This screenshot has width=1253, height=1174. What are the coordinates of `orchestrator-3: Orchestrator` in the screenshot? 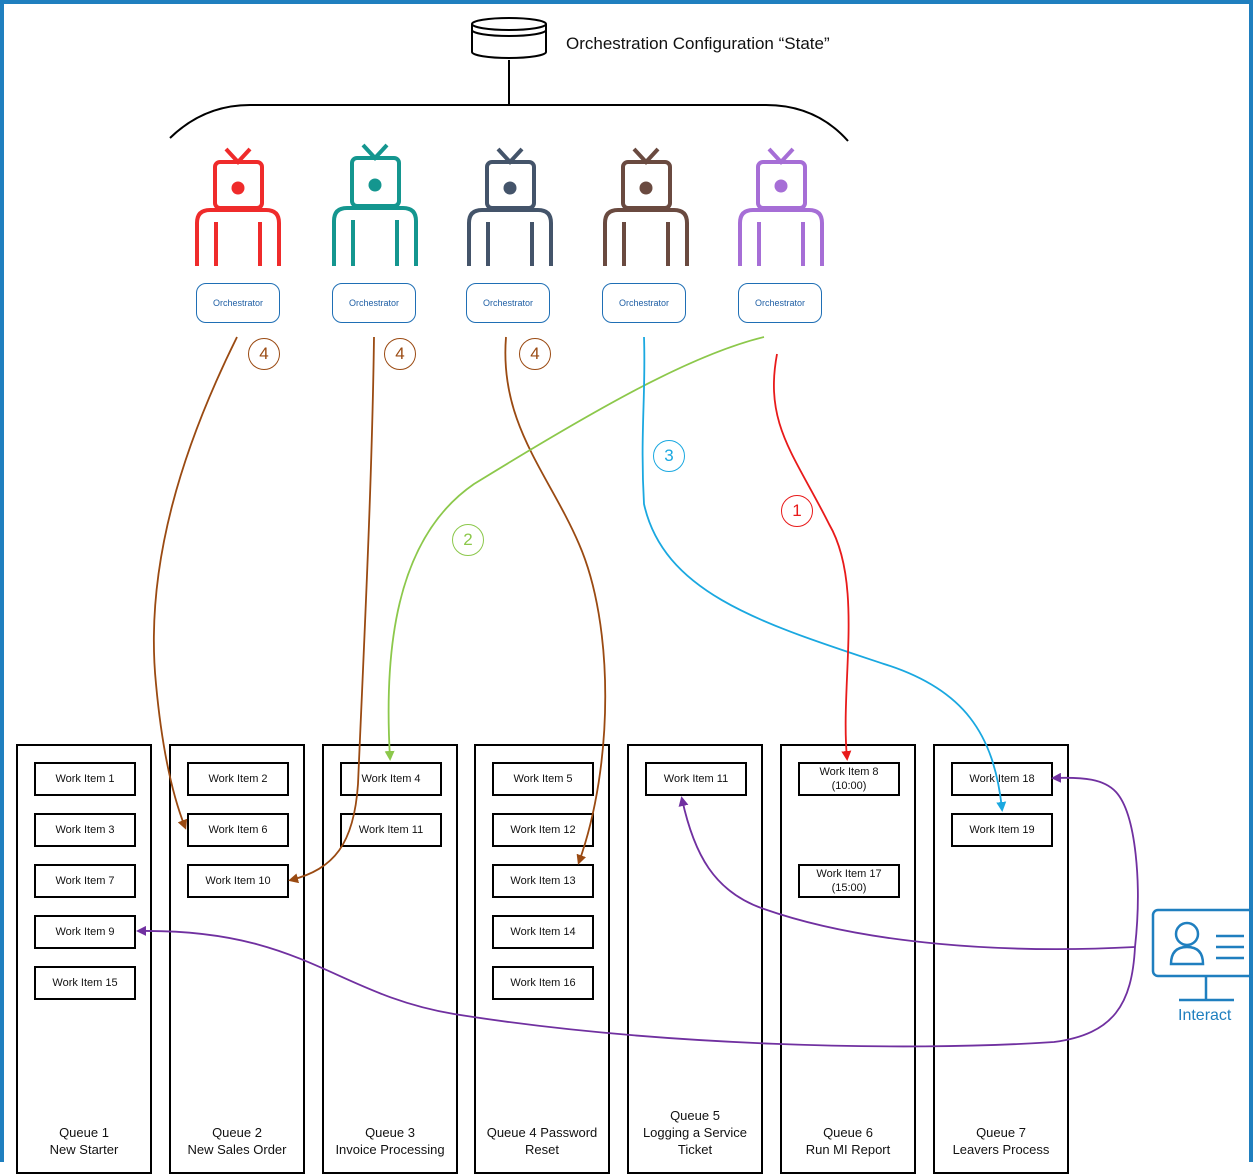 It's located at (508, 303).